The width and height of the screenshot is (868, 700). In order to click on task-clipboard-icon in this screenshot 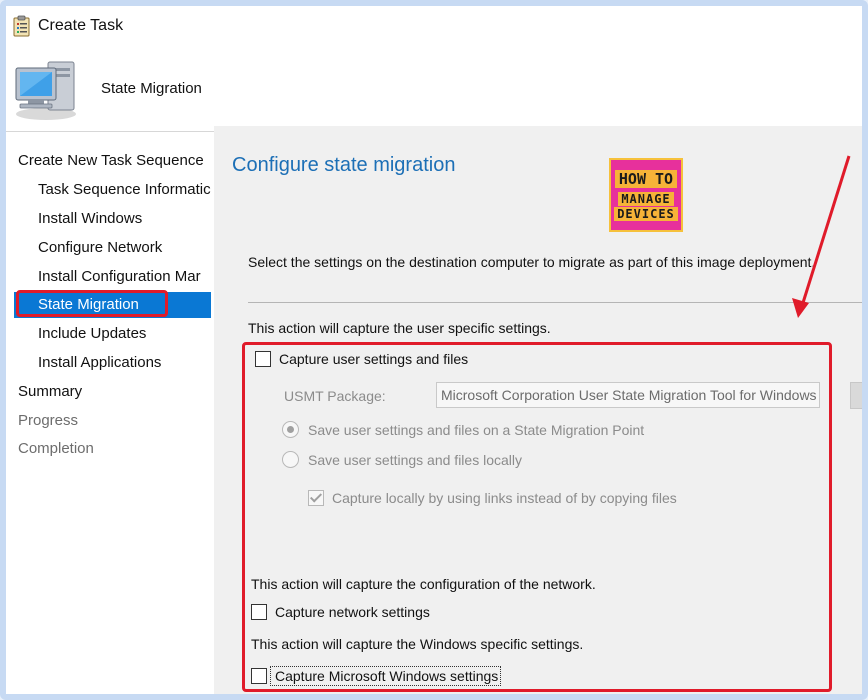, I will do `click(22, 26)`.